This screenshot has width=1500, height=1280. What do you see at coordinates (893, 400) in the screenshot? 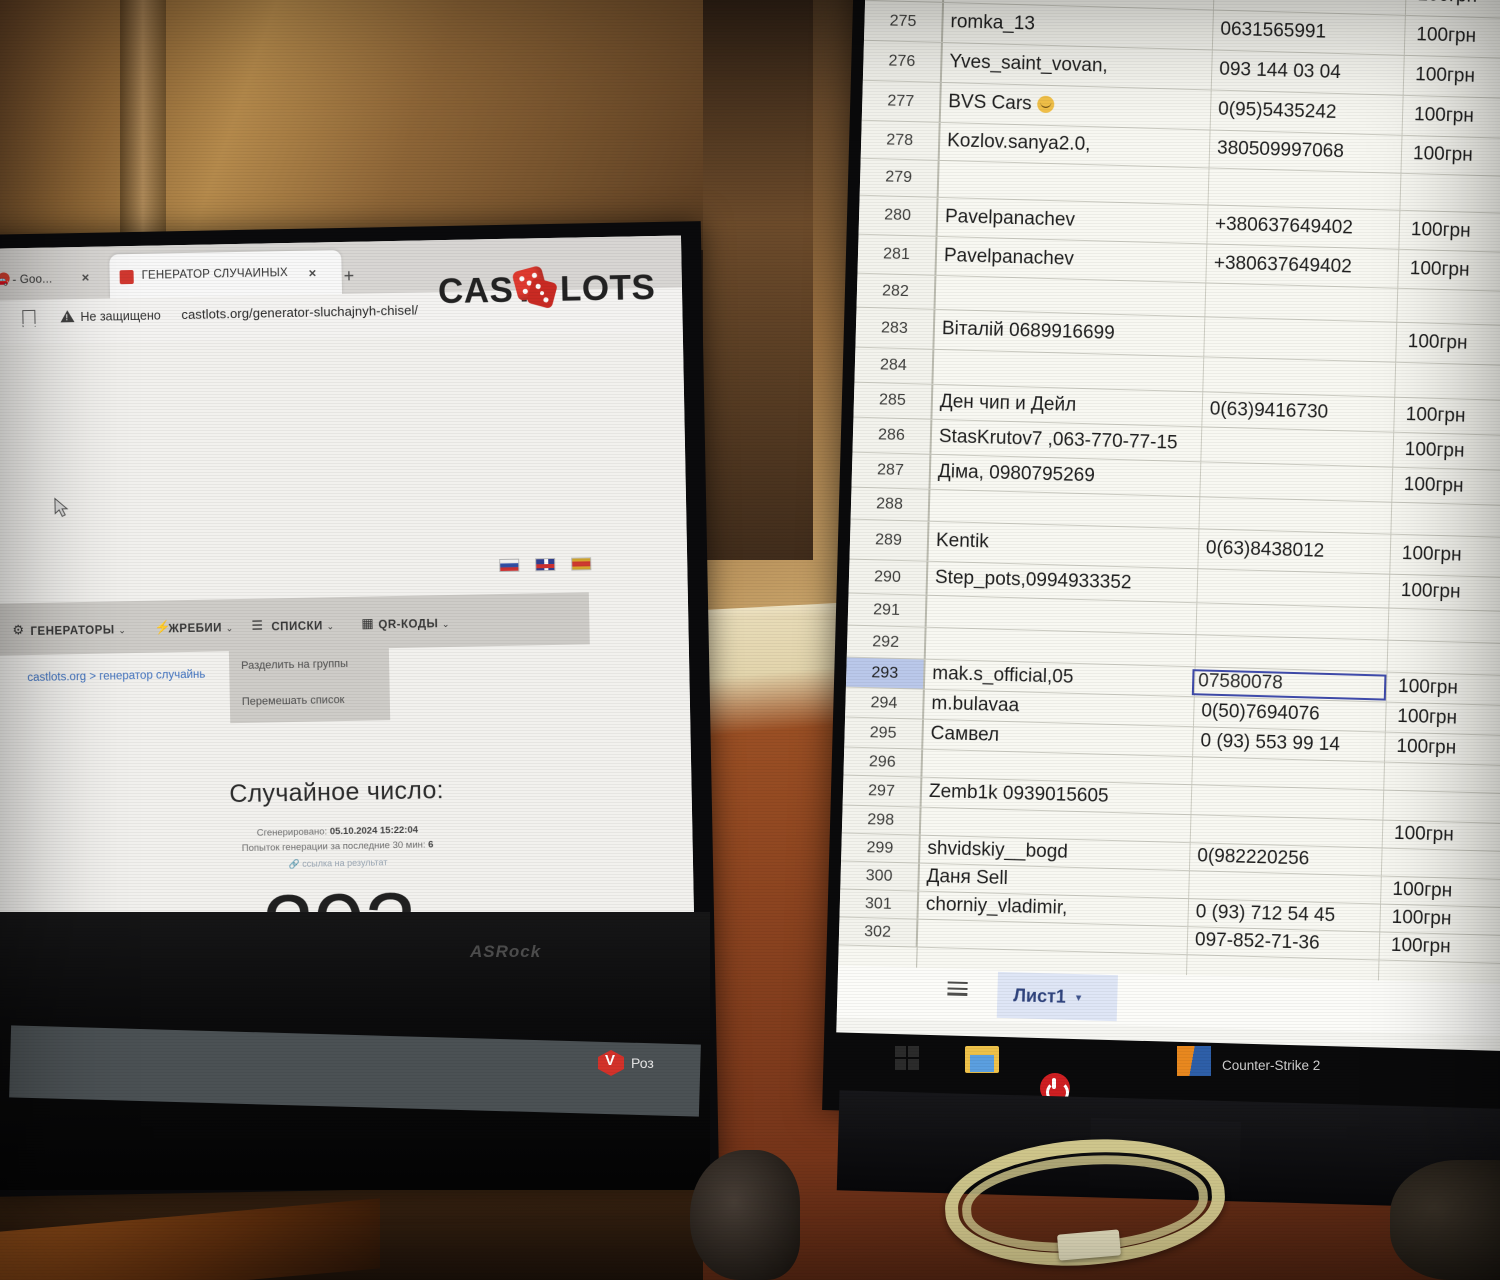
I see `row-header: 285` at bounding box center [893, 400].